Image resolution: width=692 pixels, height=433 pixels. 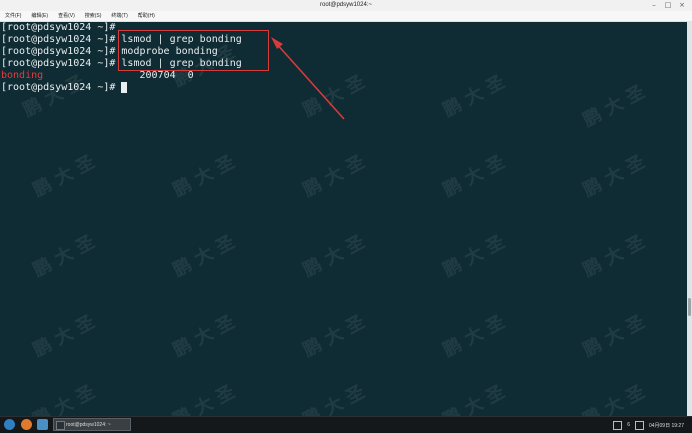 I want to click on taskbar-window-terminal: root@pdsyw1024: ~, so click(x=92, y=424).